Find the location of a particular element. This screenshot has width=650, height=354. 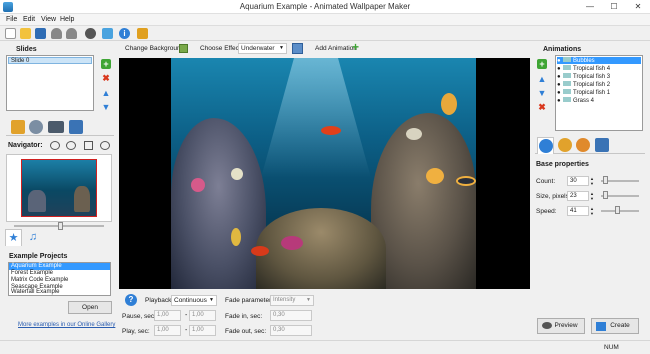

help-icon: ? is located at coordinates (131, 300).